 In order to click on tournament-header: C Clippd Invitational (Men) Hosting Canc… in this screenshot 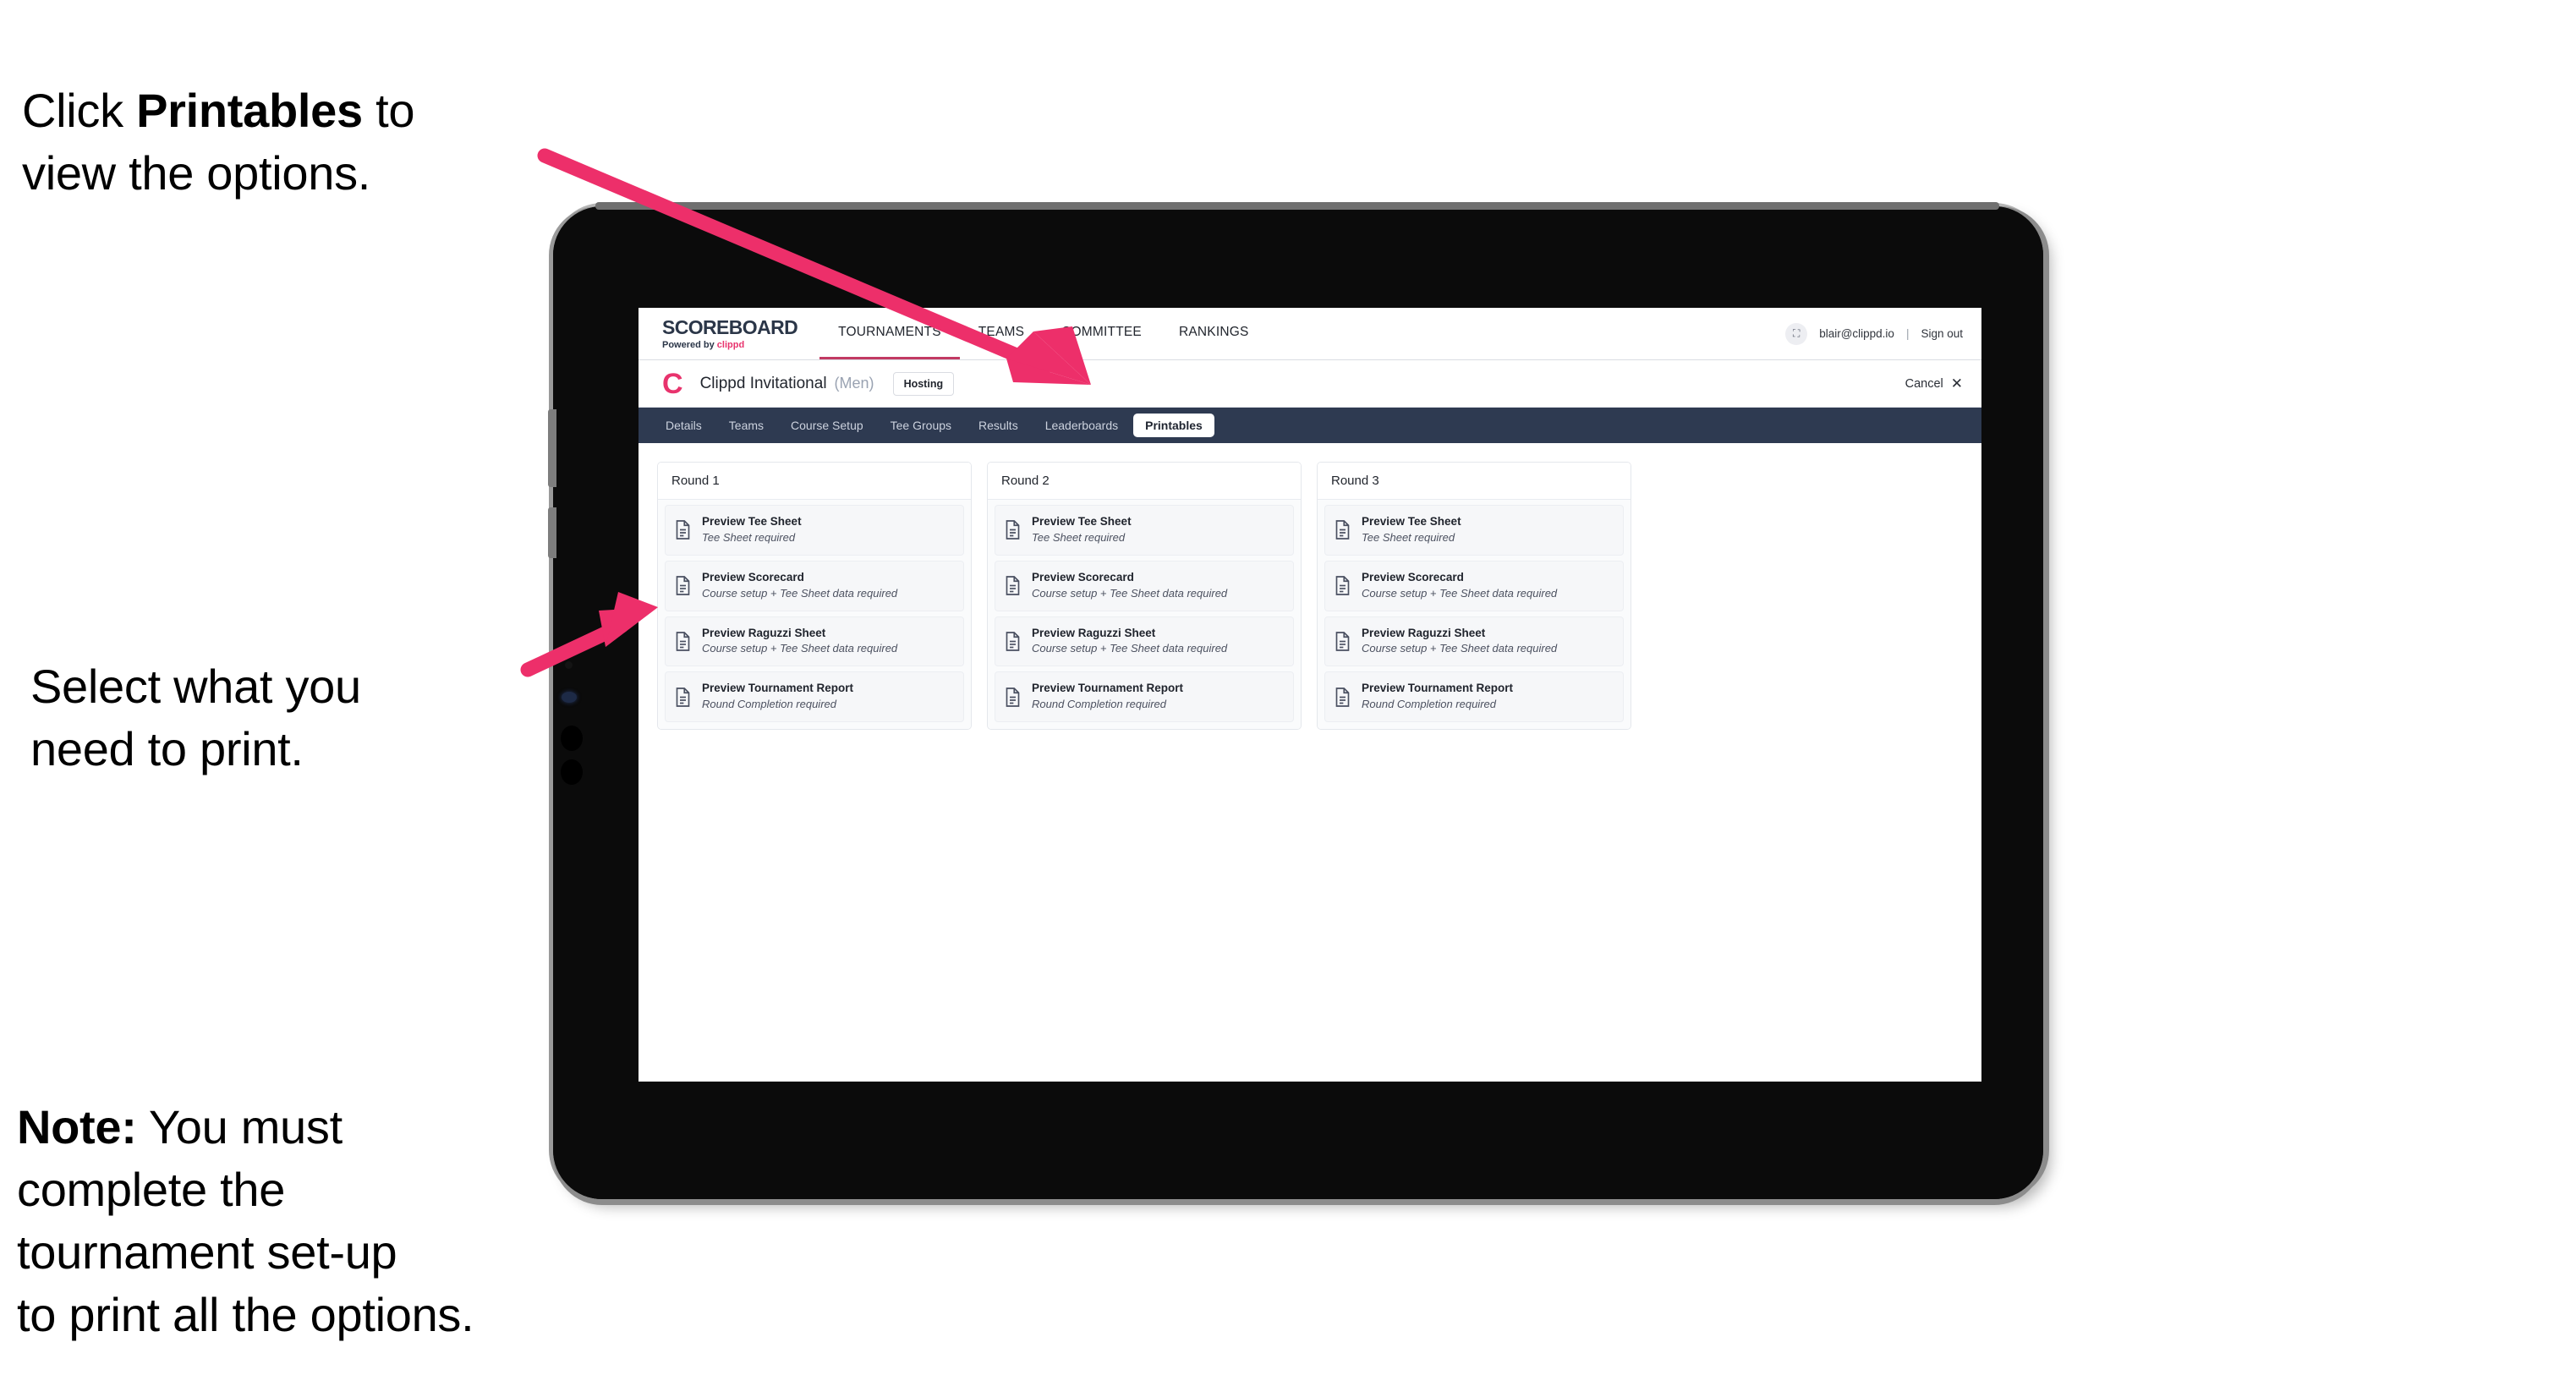, I will do `click(1310, 384)`.